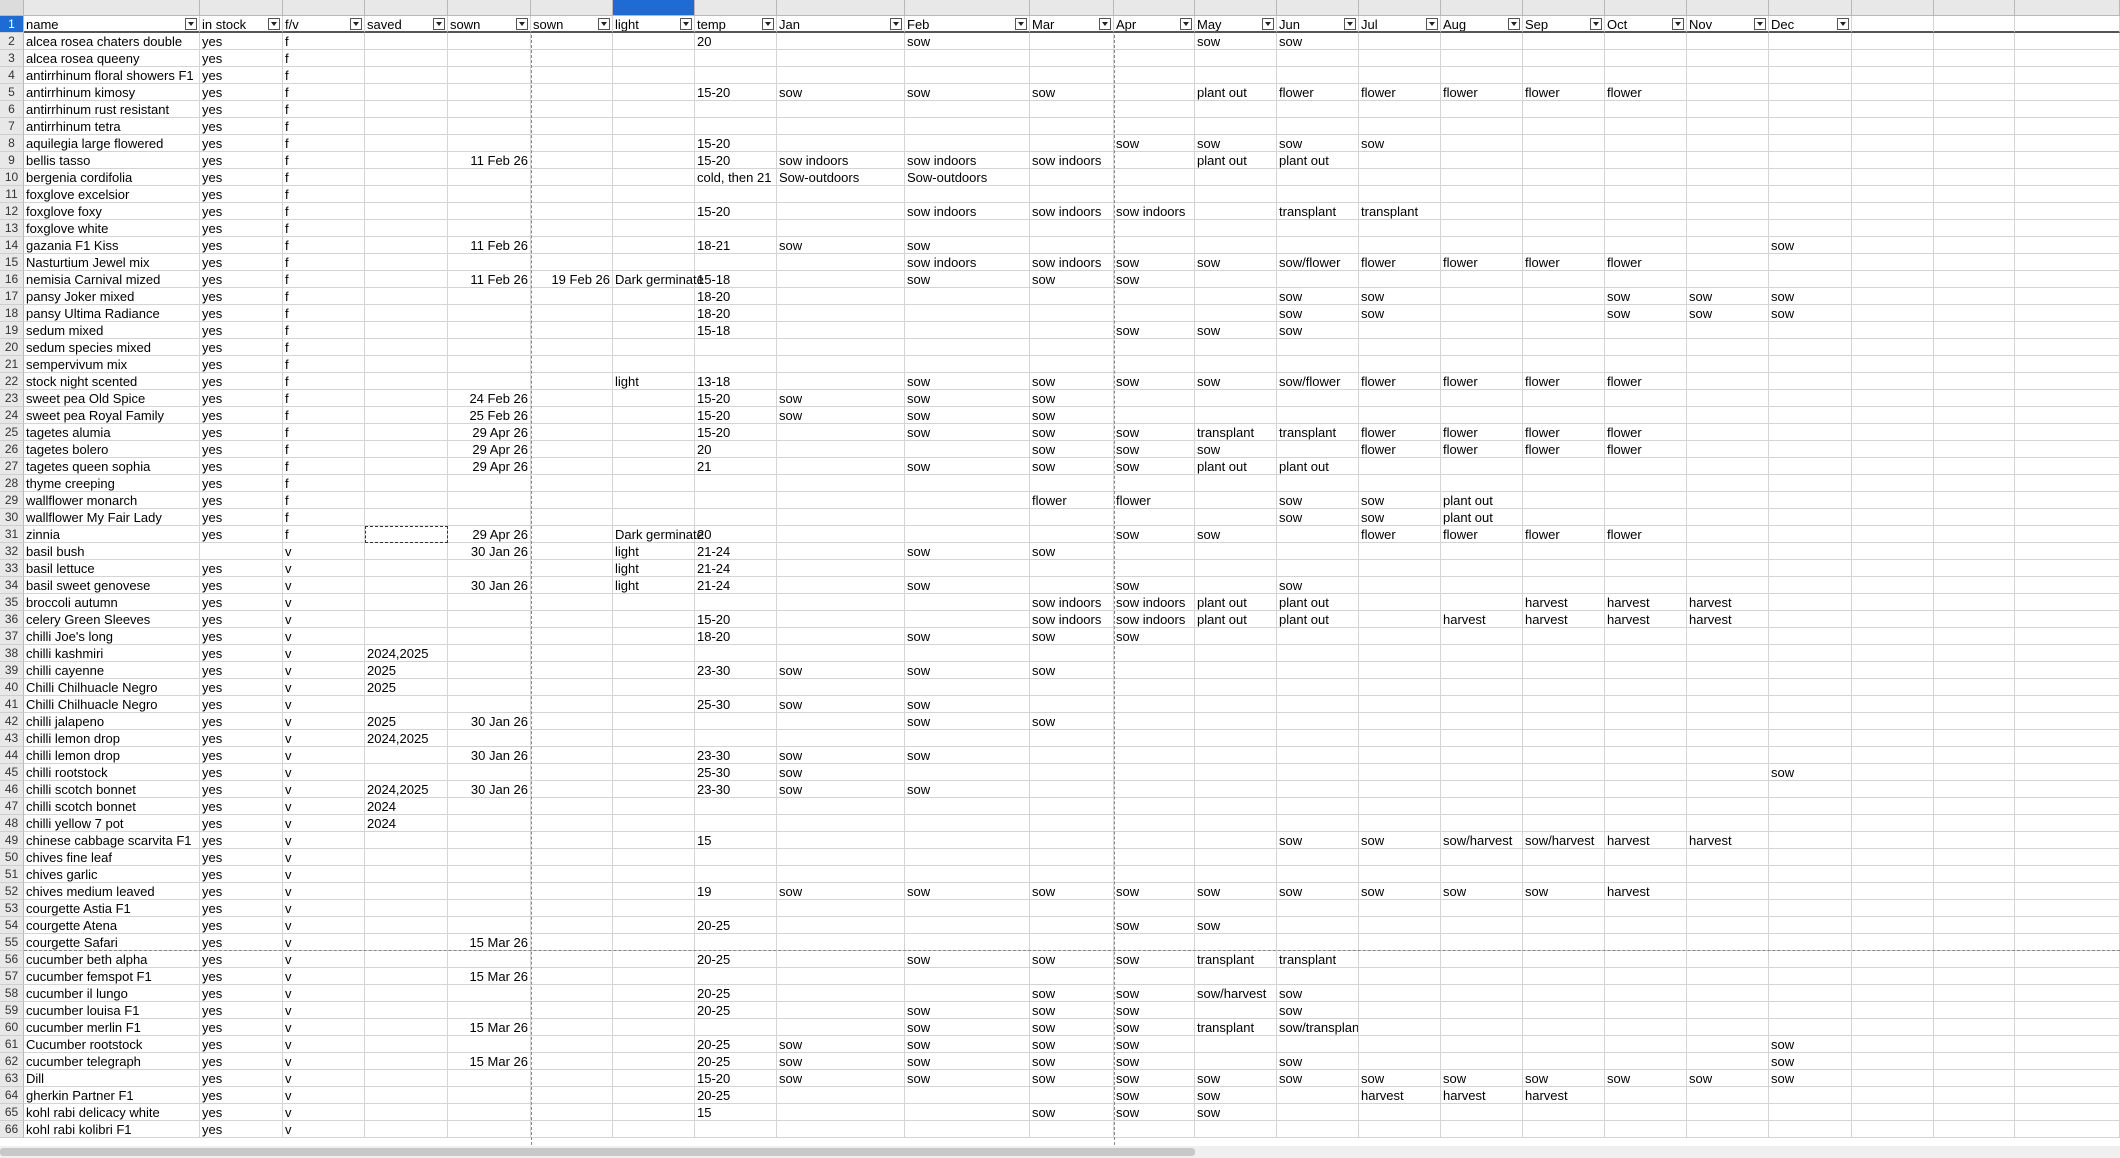  What do you see at coordinates (841, 721) in the screenshot?
I see `cell-L42` at bounding box center [841, 721].